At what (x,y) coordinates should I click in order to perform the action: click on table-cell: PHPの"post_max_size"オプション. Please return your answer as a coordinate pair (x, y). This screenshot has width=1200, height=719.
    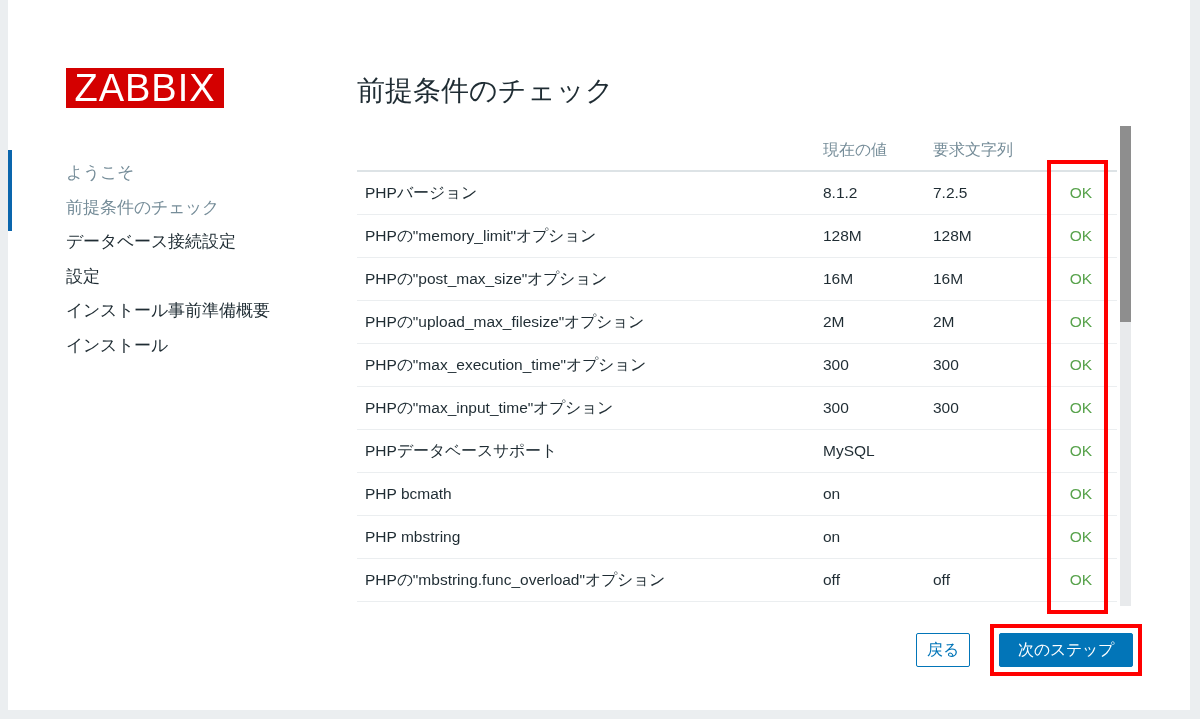
    Looking at the image, I should click on (486, 278).